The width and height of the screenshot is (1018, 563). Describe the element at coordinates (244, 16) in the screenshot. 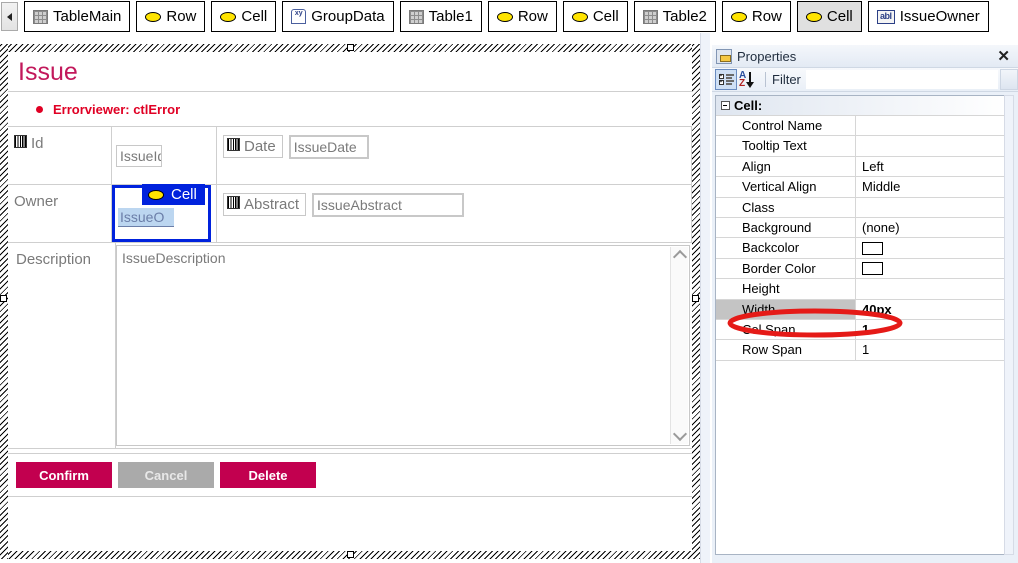

I see `breadcrumb-item-cell-1: Cell` at that location.